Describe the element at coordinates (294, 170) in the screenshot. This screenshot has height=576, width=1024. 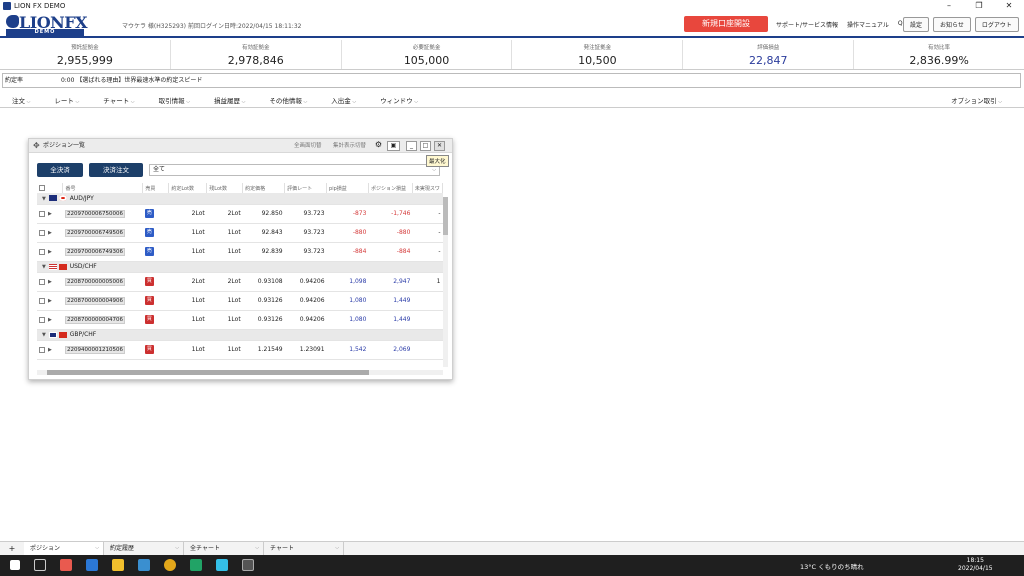
I see `filter-select: 全て` at that location.